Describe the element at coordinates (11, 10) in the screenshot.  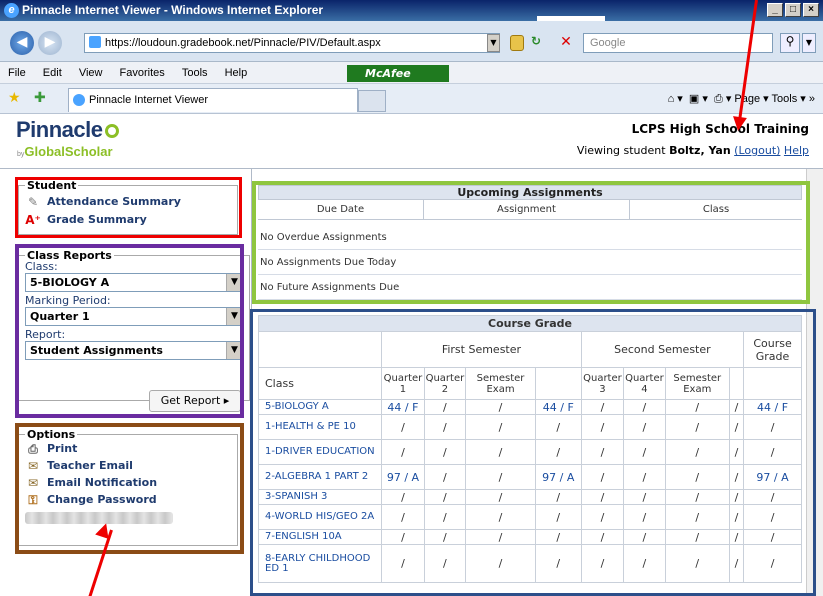
I see `ie-icon: e` at that location.